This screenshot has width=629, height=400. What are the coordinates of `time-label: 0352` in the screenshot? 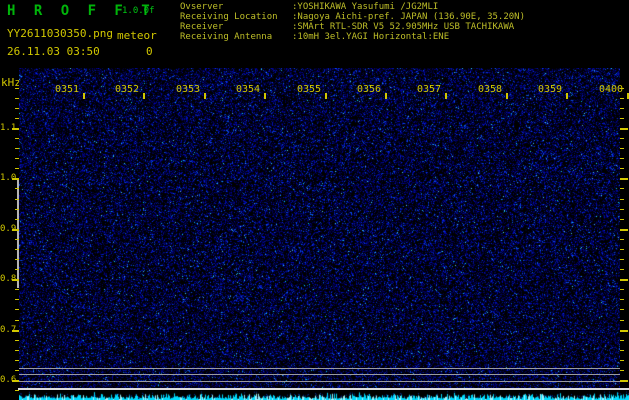 It's located at (127, 89).